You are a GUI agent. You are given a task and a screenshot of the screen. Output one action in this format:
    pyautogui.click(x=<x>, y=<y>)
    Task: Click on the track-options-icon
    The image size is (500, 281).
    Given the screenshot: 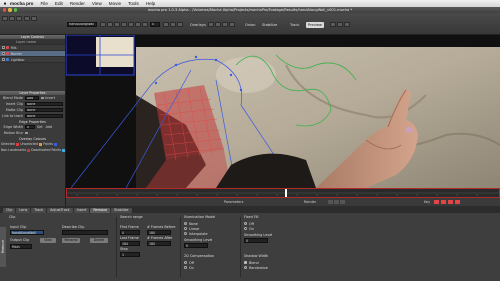 What is the action you would take?
    pyautogui.click(x=340, y=24)
    